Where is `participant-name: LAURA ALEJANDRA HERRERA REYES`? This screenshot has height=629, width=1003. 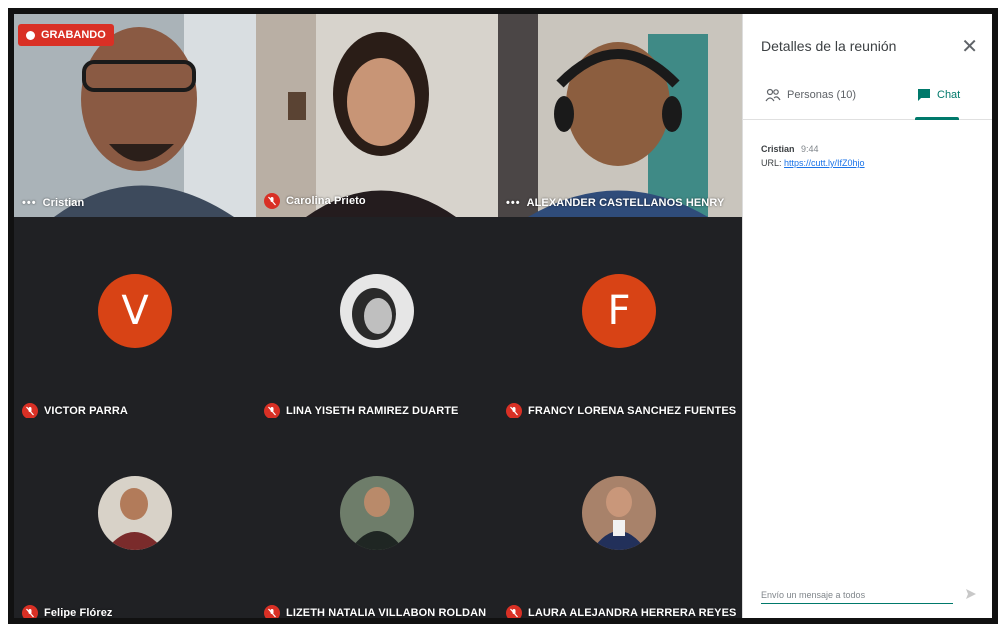
participant-name: LAURA ALEJANDRA HERRERA REYES is located at coordinates (632, 613).